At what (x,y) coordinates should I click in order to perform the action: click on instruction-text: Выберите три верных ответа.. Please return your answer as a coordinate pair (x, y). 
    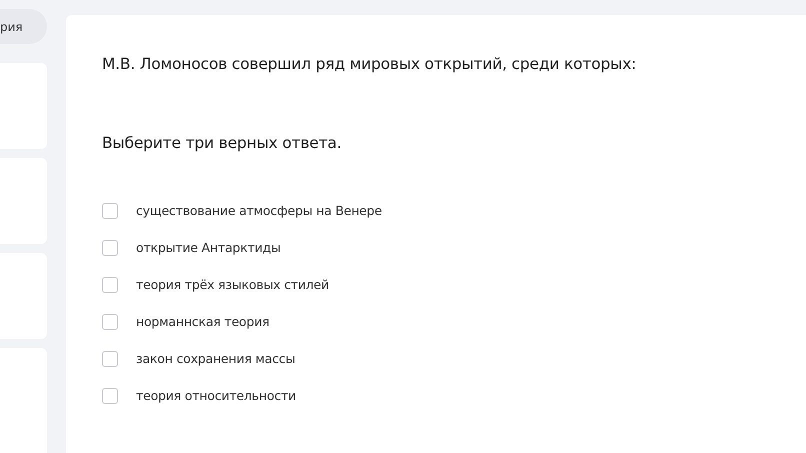
    Looking at the image, I should click on (222, 143).